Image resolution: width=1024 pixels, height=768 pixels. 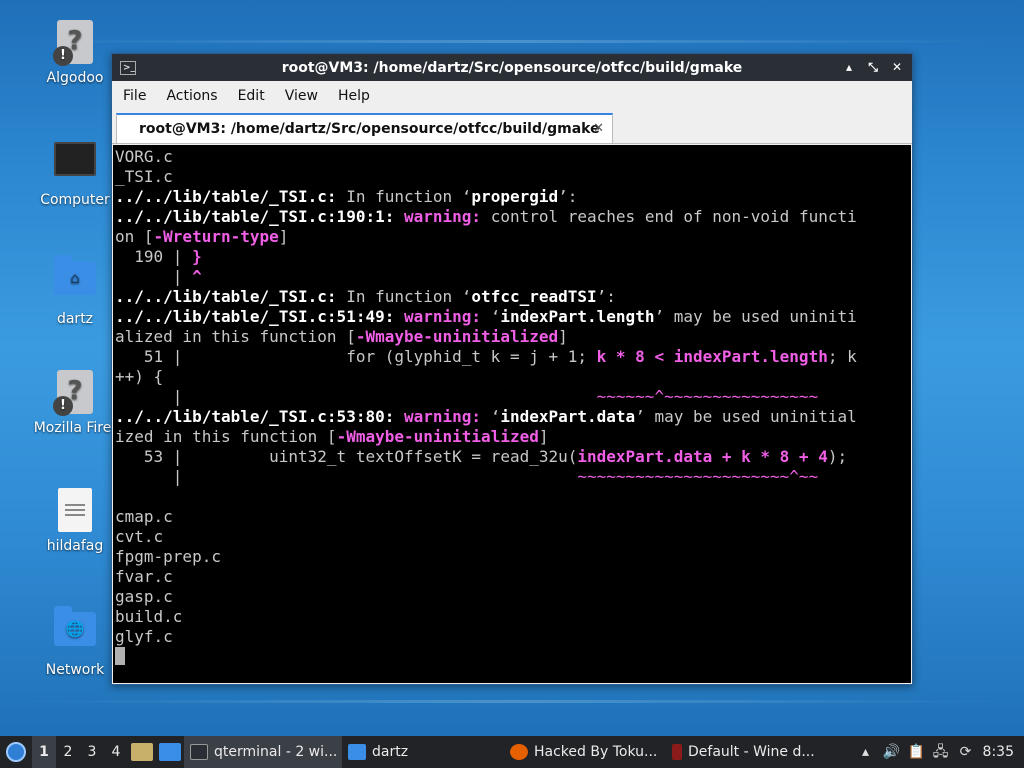 What do you see at coordinates (199, 752) in the screenshot?
I see `terminal-icon` at bounding box center [199, 752].